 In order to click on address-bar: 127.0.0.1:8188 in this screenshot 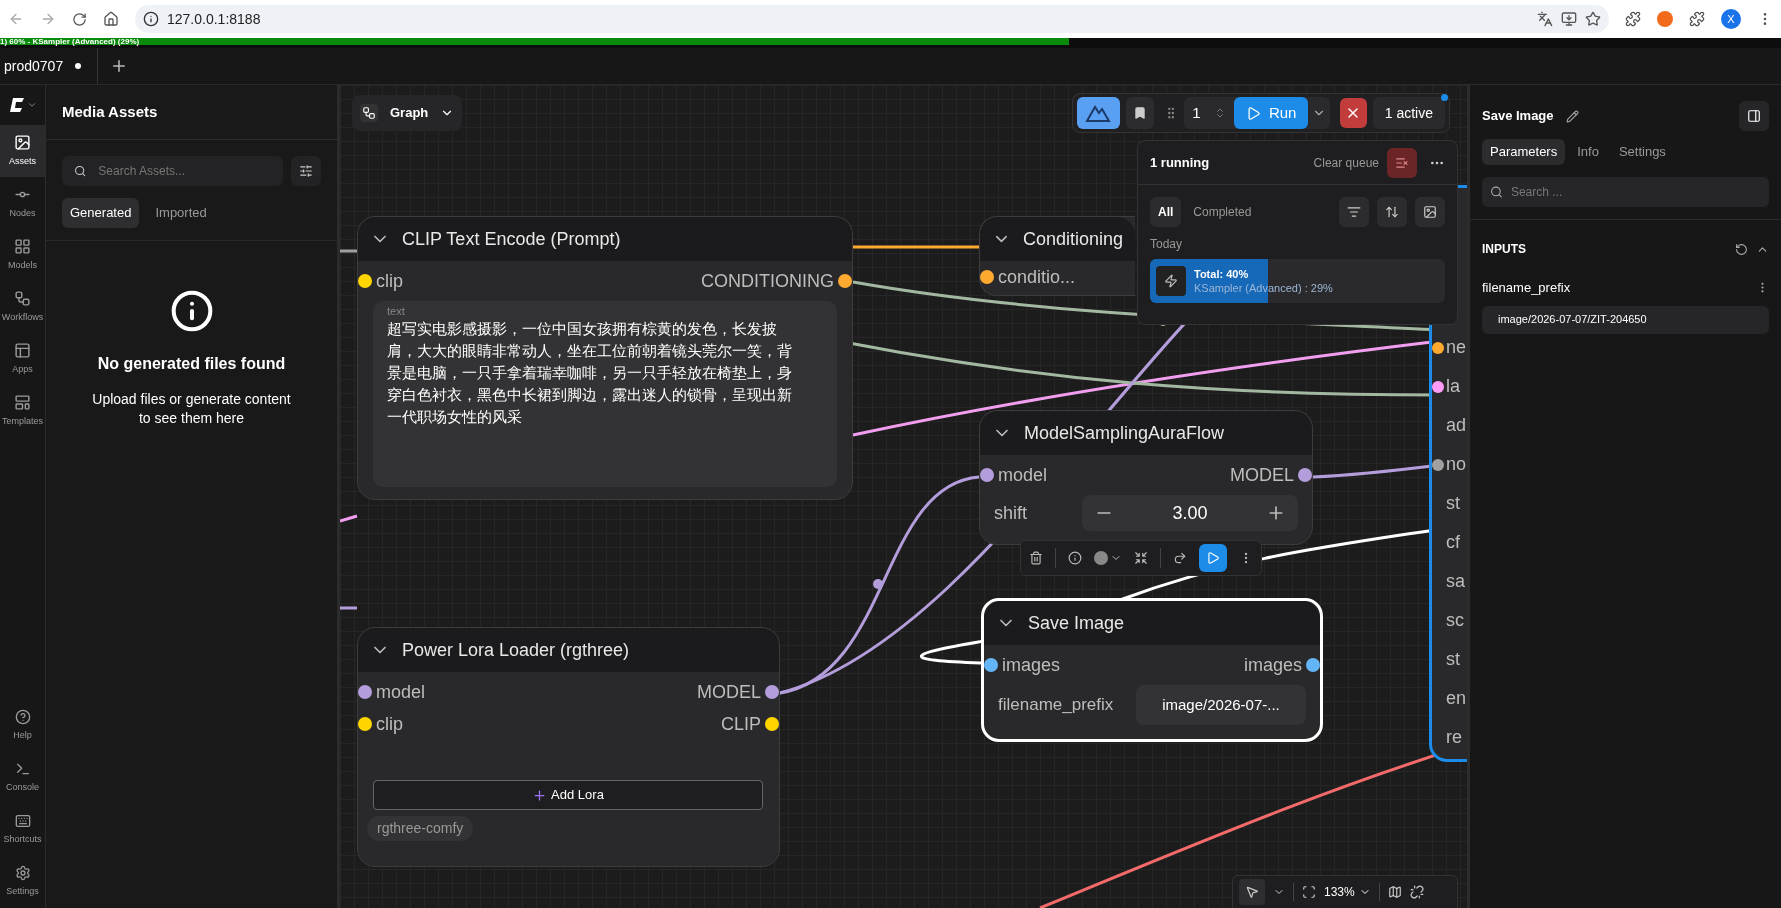, I will do `click(872, 19)`.